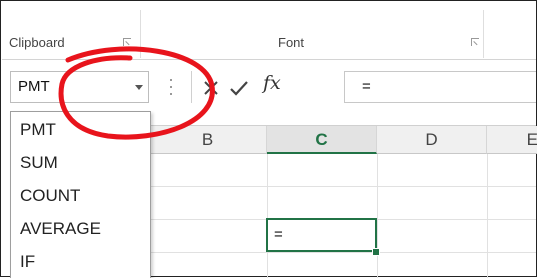  What do you see at coordinates (475, 42) in the screenshot?
I see `font-dialog-launcher-icon` at bounding box center [475, 42].